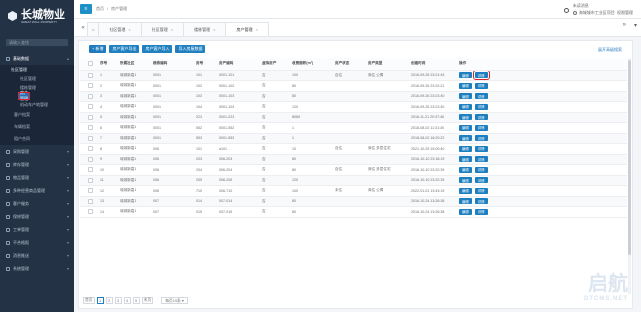 The height and width of the screenshot is (312, 641). Describe the element at coordinates (37, 58) in the screenshot. I see `sidebar-item-base-data: 基础数据 ▴` at that location.